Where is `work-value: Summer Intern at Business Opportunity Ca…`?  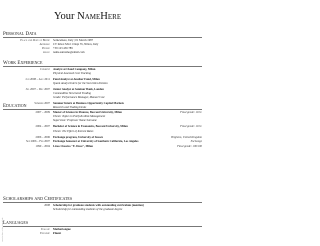
work-value: Summer Intern at Business Opportunity Ca… is located at coordinates (88, 104).